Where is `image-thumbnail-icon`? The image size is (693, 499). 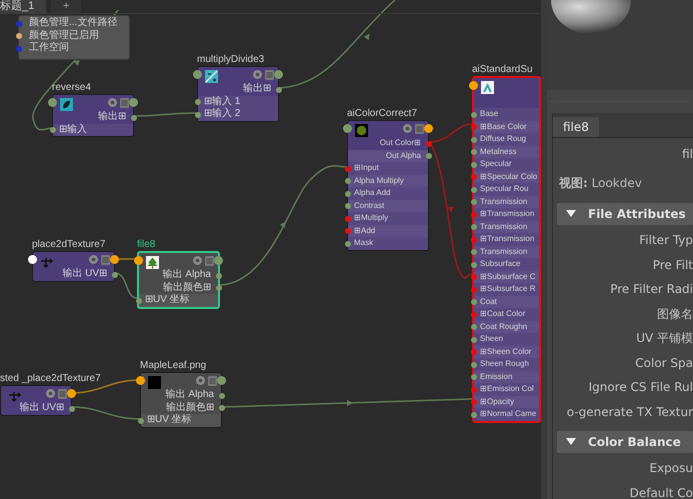 image-thumbnail-icon is located at coordinates (154, 382).